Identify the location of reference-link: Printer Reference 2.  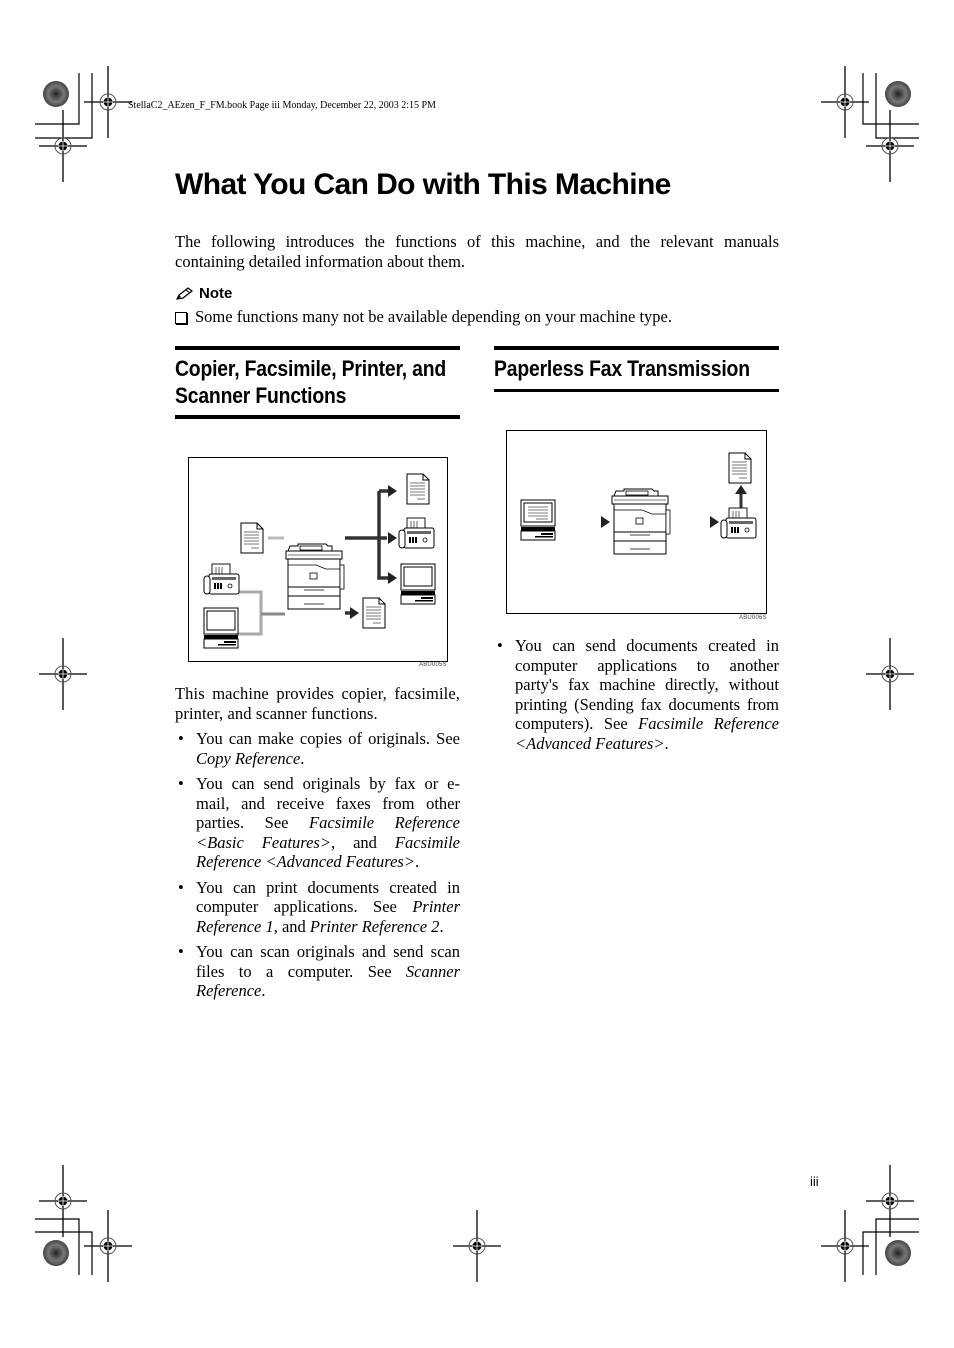
(374, 926).